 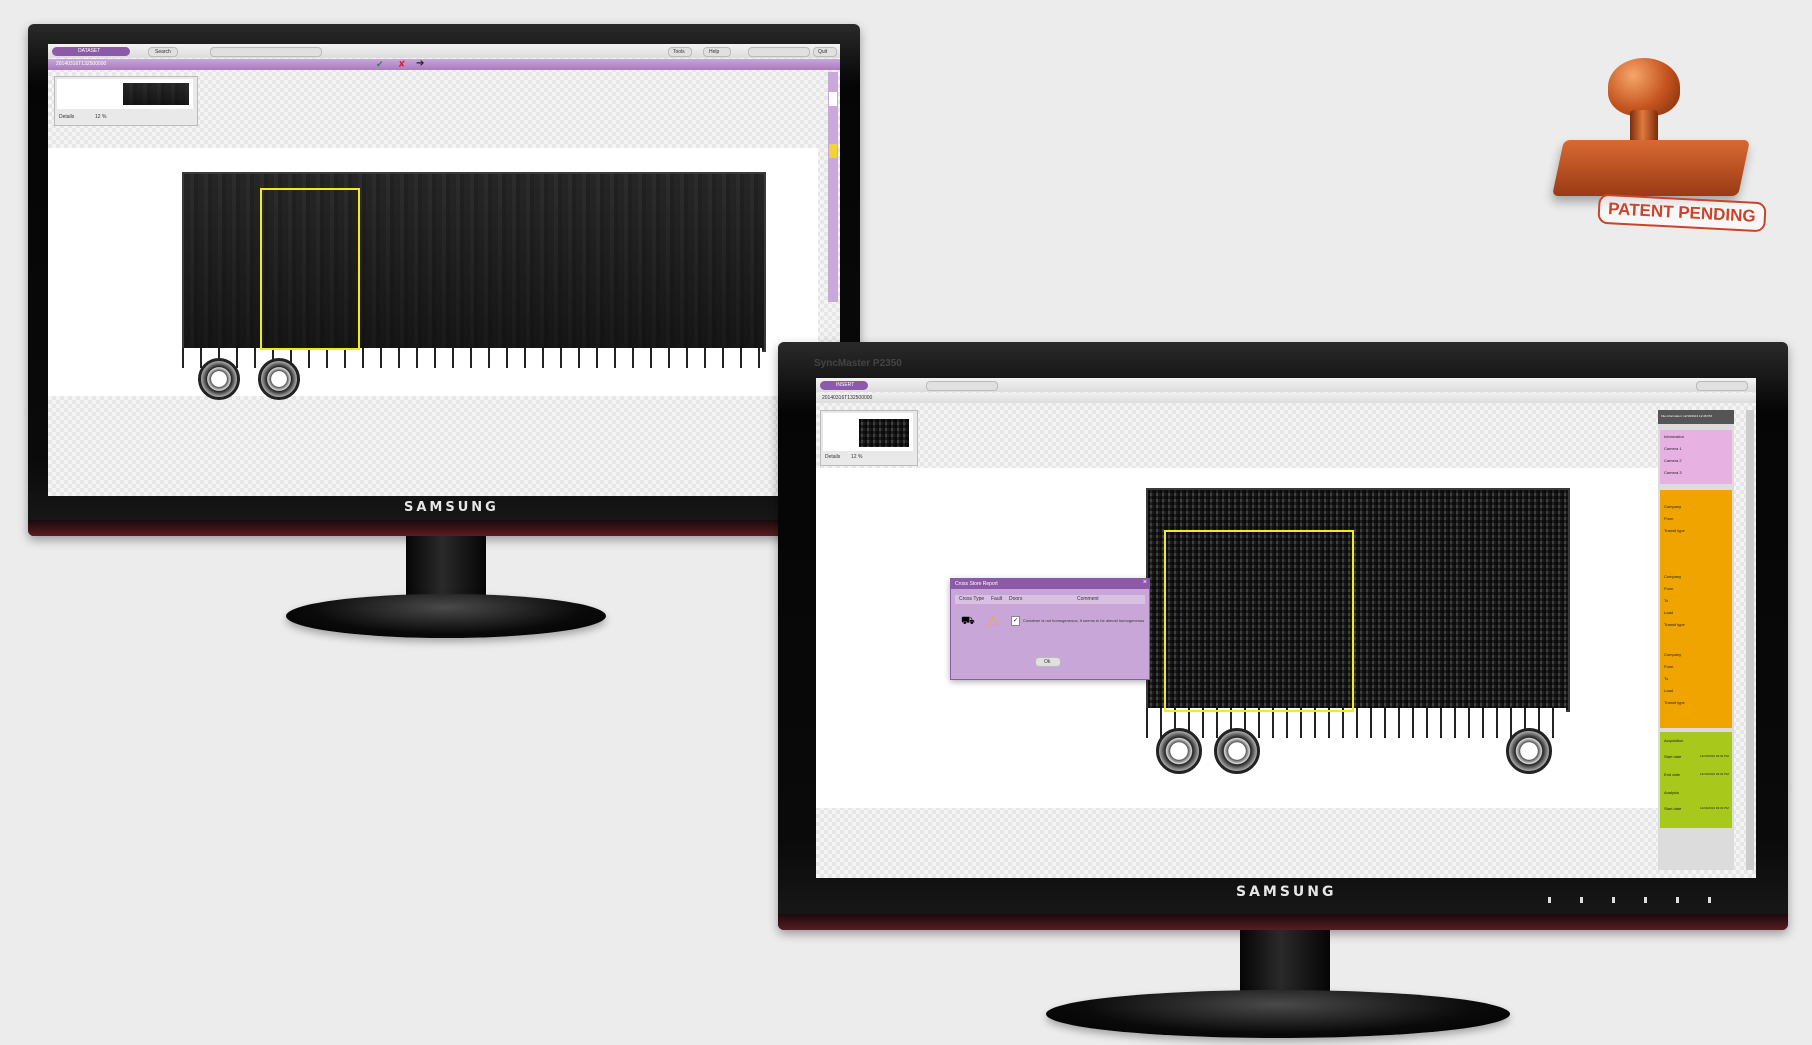 I want to click on monitor-2-brand: SAMSUNG, so click(x=1286, y=892).